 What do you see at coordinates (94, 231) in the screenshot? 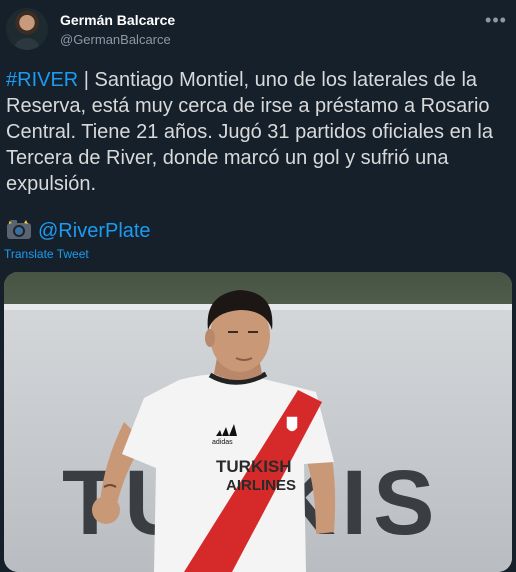
I see `mention-link: @RiverPlate` at bounding box center [94, 231].